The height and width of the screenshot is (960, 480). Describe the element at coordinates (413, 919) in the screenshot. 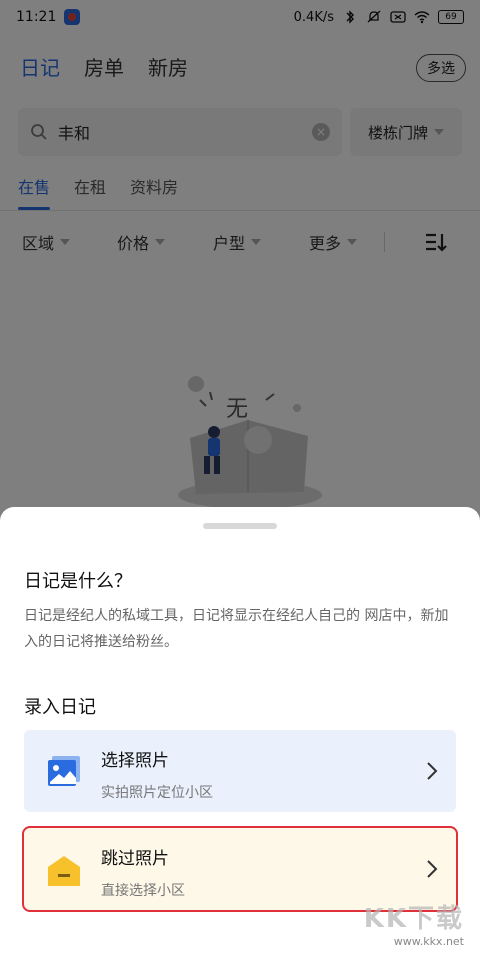

I see `watermark-logo: KK下载` at that location.